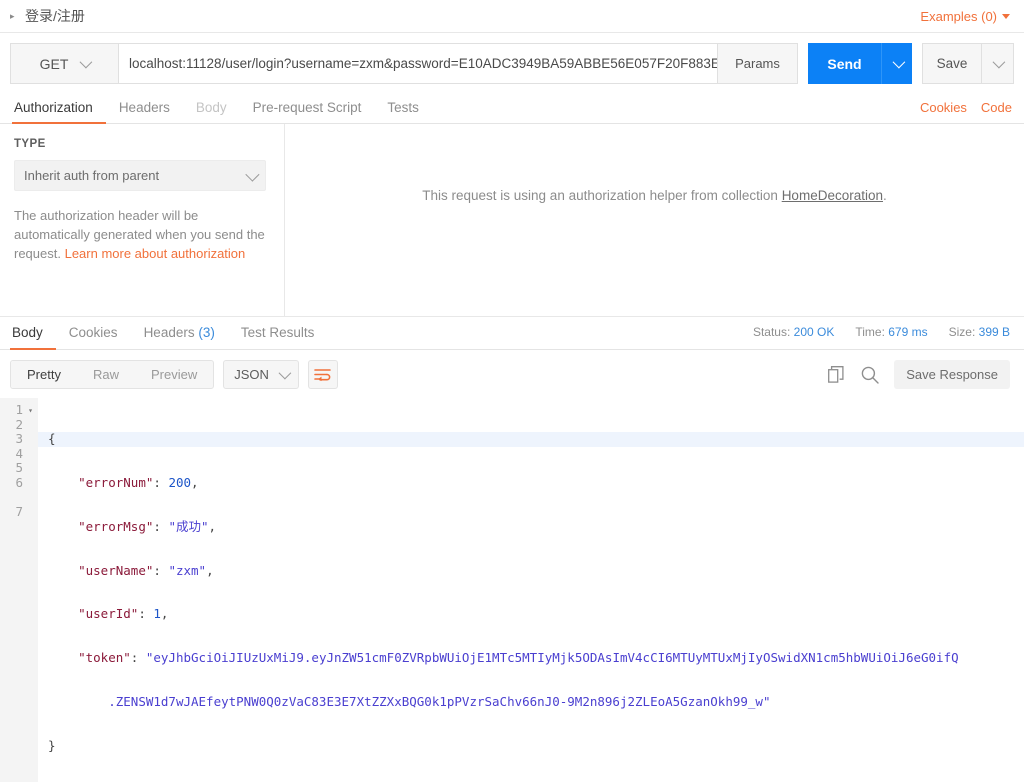 This screenshot has width=1024, height=782. Describe the element at coordinates (512, 16) in the screenshot. I see `request-titlebar: ▸ 登录/注册 Examples (0)` at that location.